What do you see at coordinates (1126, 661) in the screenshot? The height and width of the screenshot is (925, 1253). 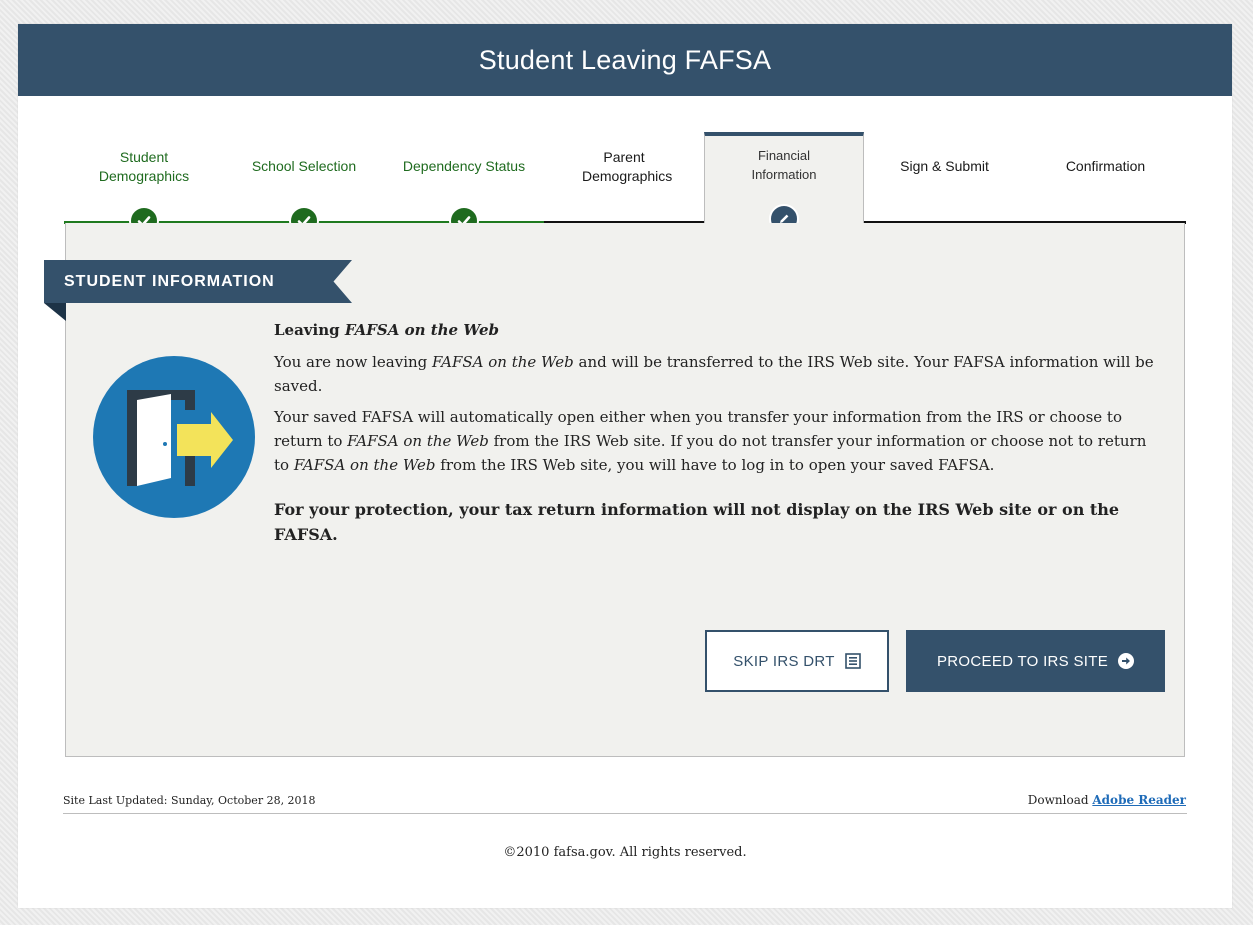 I see `arrow-circle-right-icon` at bounding box center [1126, 661].